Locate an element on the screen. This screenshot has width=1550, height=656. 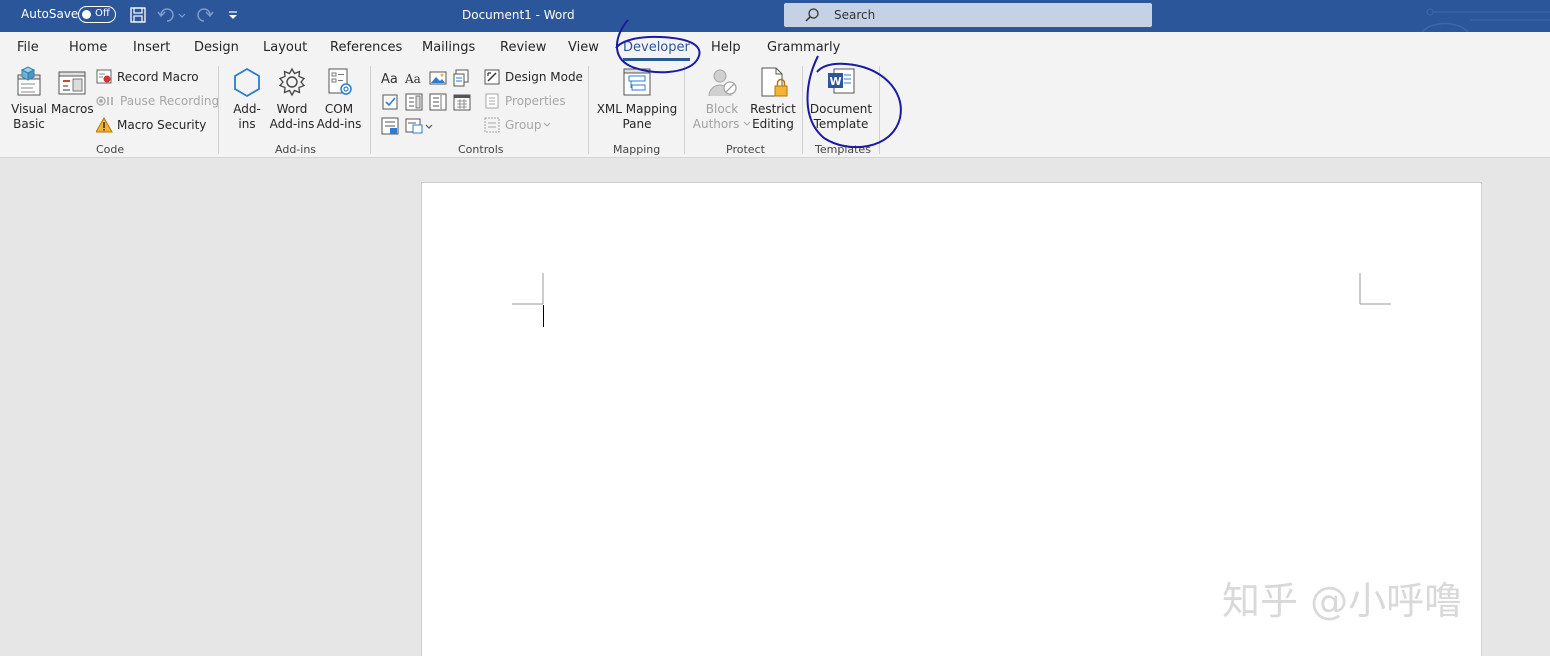
tab-insert: Insert is located at coordinates (151, 47).